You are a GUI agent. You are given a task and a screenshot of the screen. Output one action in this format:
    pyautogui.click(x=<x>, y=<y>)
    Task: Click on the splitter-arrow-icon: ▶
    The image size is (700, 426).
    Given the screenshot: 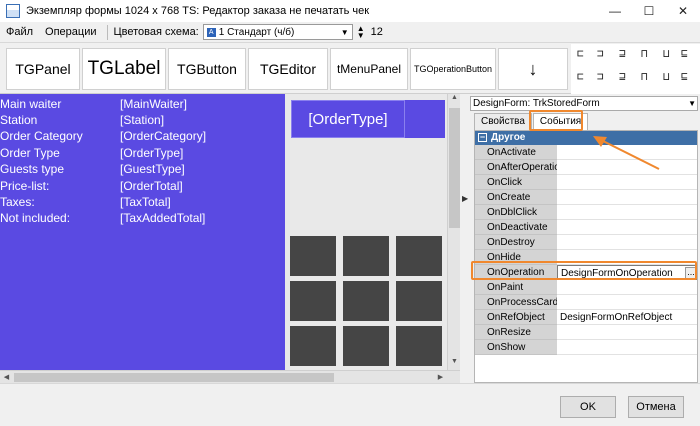 What is the action you would take?
    pyautogui.click(x=465, y=198)
    